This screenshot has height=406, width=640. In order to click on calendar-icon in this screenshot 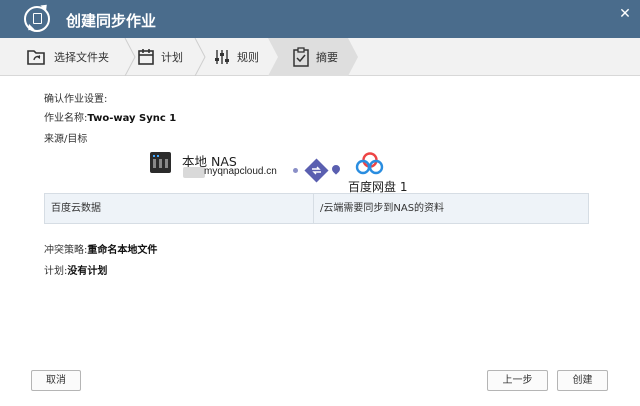, I will do `click(146, 57)`.